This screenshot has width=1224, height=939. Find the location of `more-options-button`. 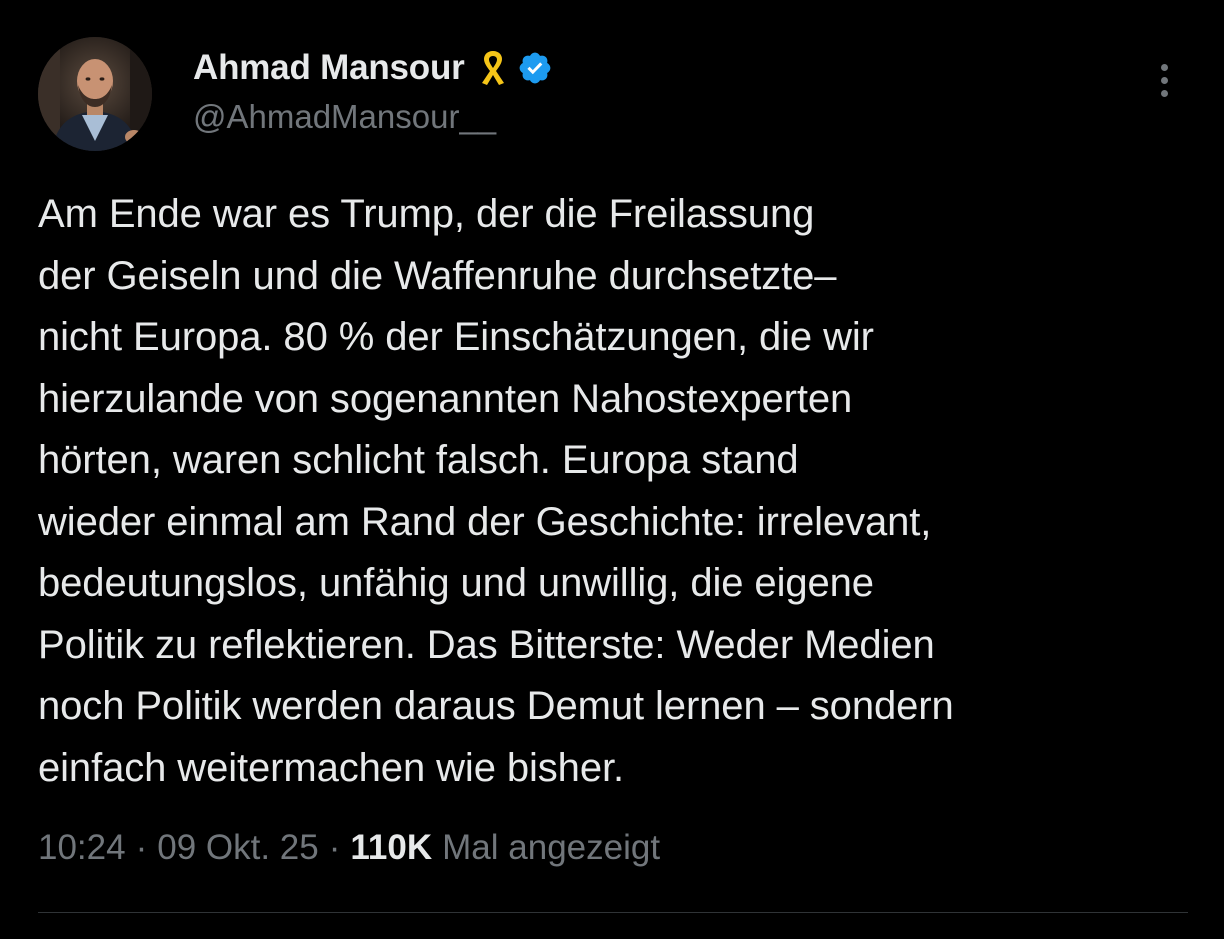

more-options-button is located at coordinates (1164, 80).